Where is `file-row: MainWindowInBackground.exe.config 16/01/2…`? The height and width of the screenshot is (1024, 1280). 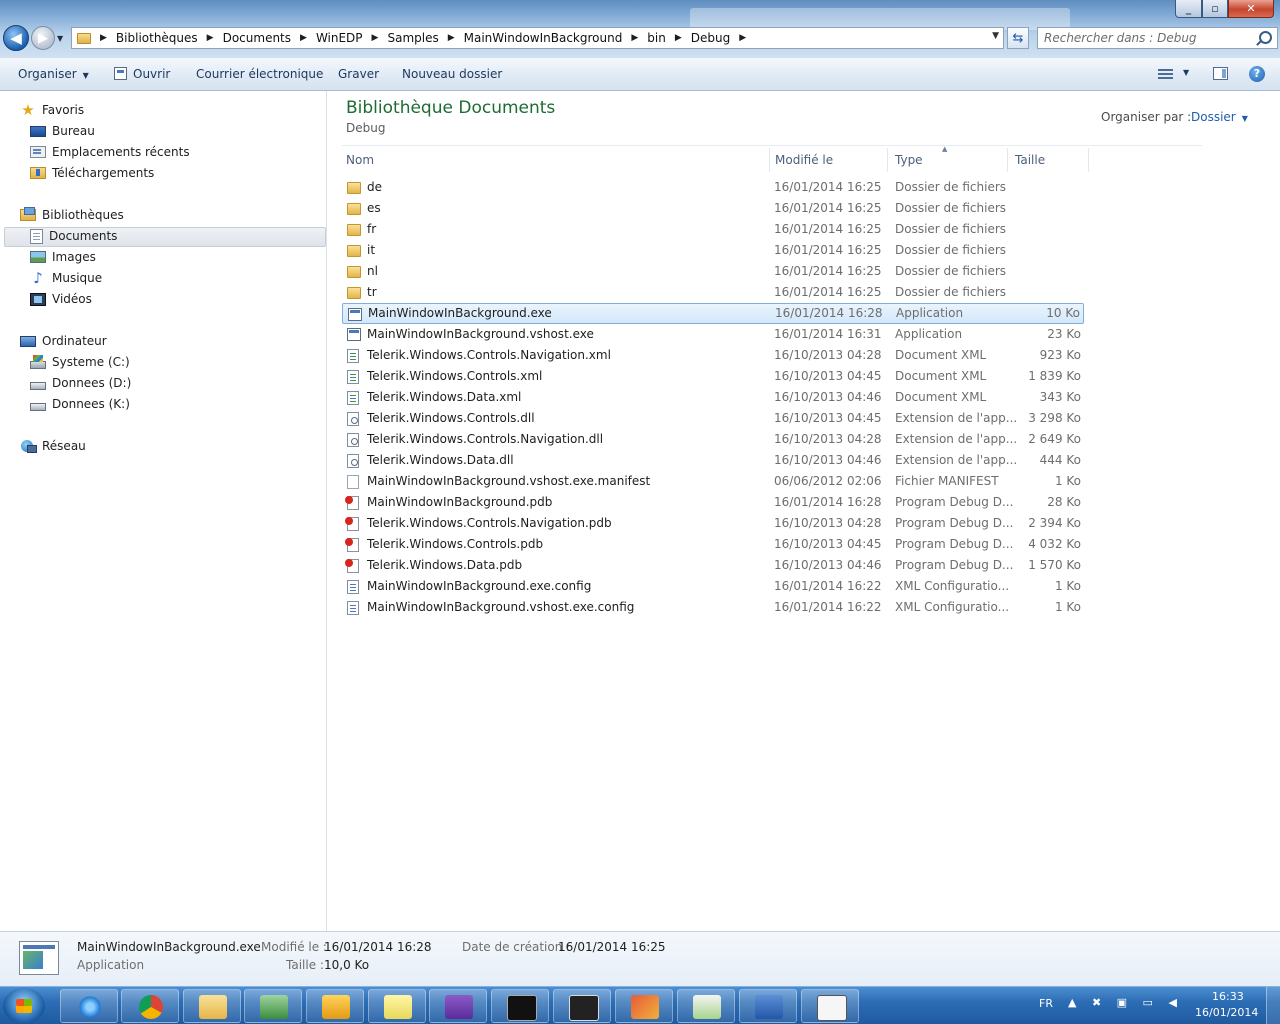
file-row: MainWindowInBackground.exe.config 16/01/2… is located at coordinates (713, 586).